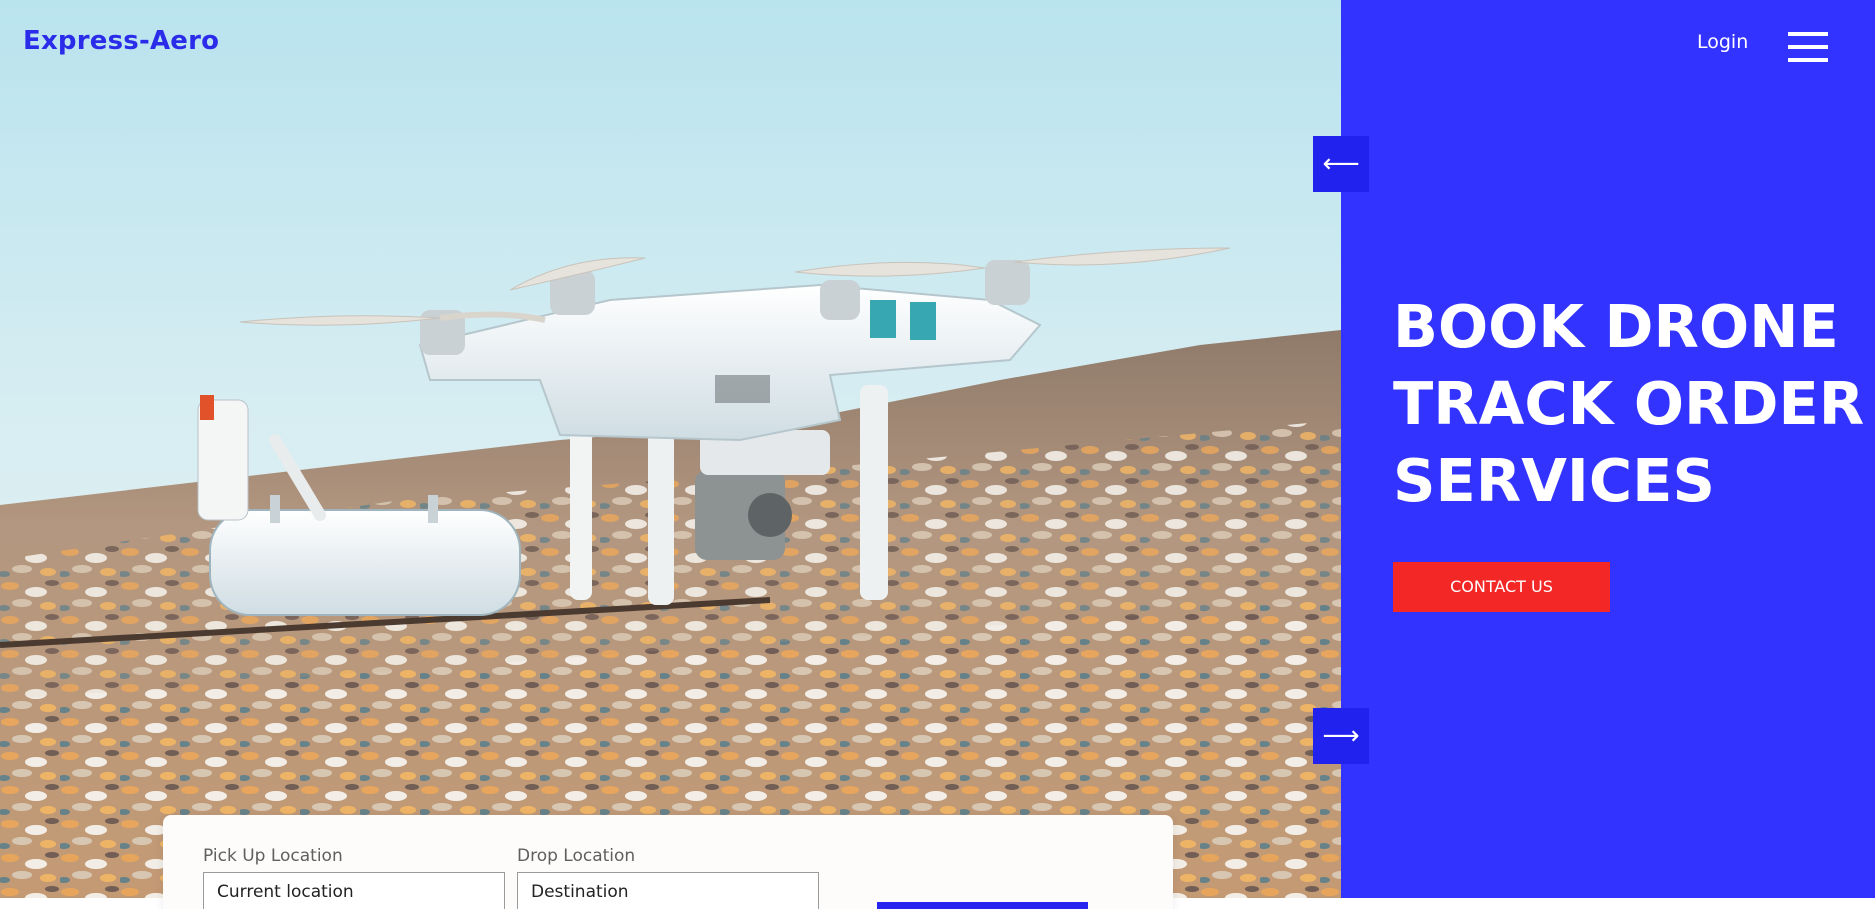  What do you see at coordinates (121, 41) in the screenshot?
I see `brand-logo: Express-Aero` at bounding box center [121, 41].